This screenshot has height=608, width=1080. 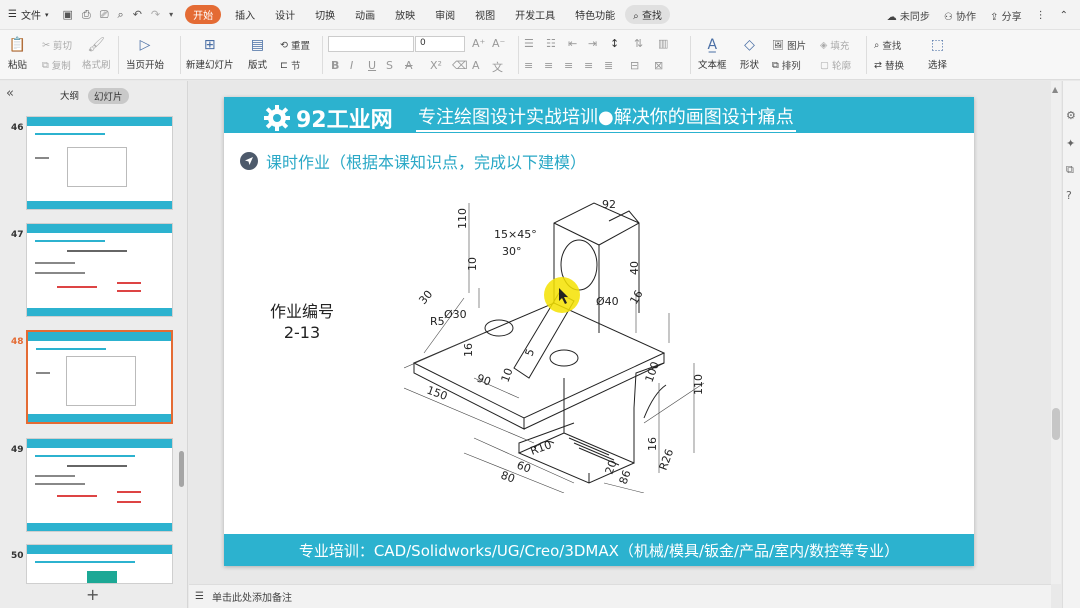 What do you see at coordinates (1069, 195) in the screenshot?
I see `help-icon: ?` at bounding box center [1069, 195].